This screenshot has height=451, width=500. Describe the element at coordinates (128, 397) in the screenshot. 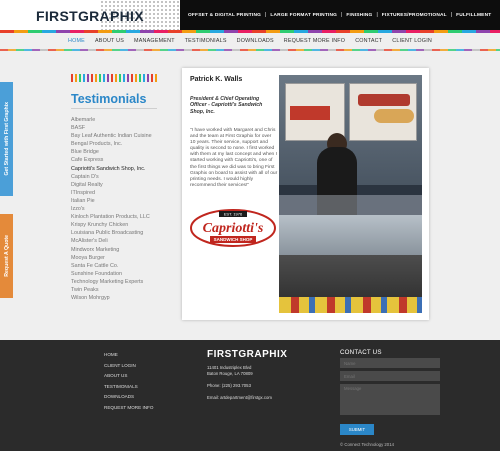

I see `footer-link-downloads: DOWNLOADS` at that location.